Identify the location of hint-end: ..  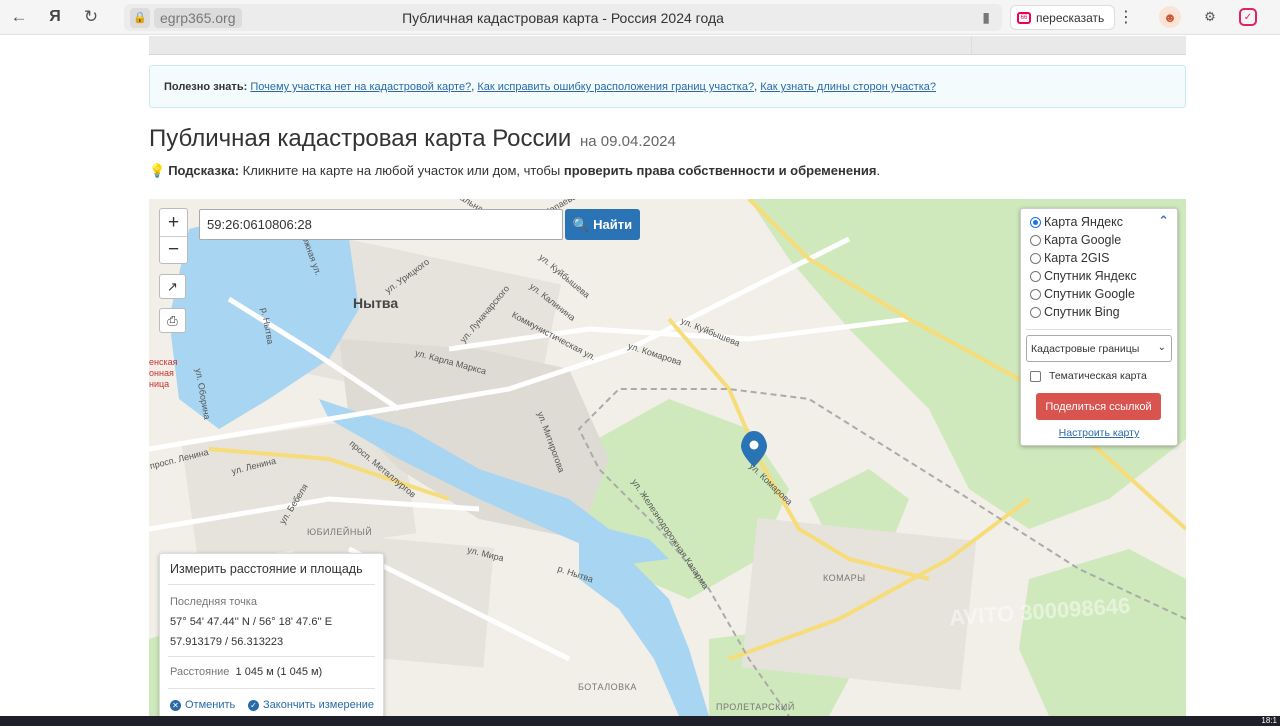
(878, 170).